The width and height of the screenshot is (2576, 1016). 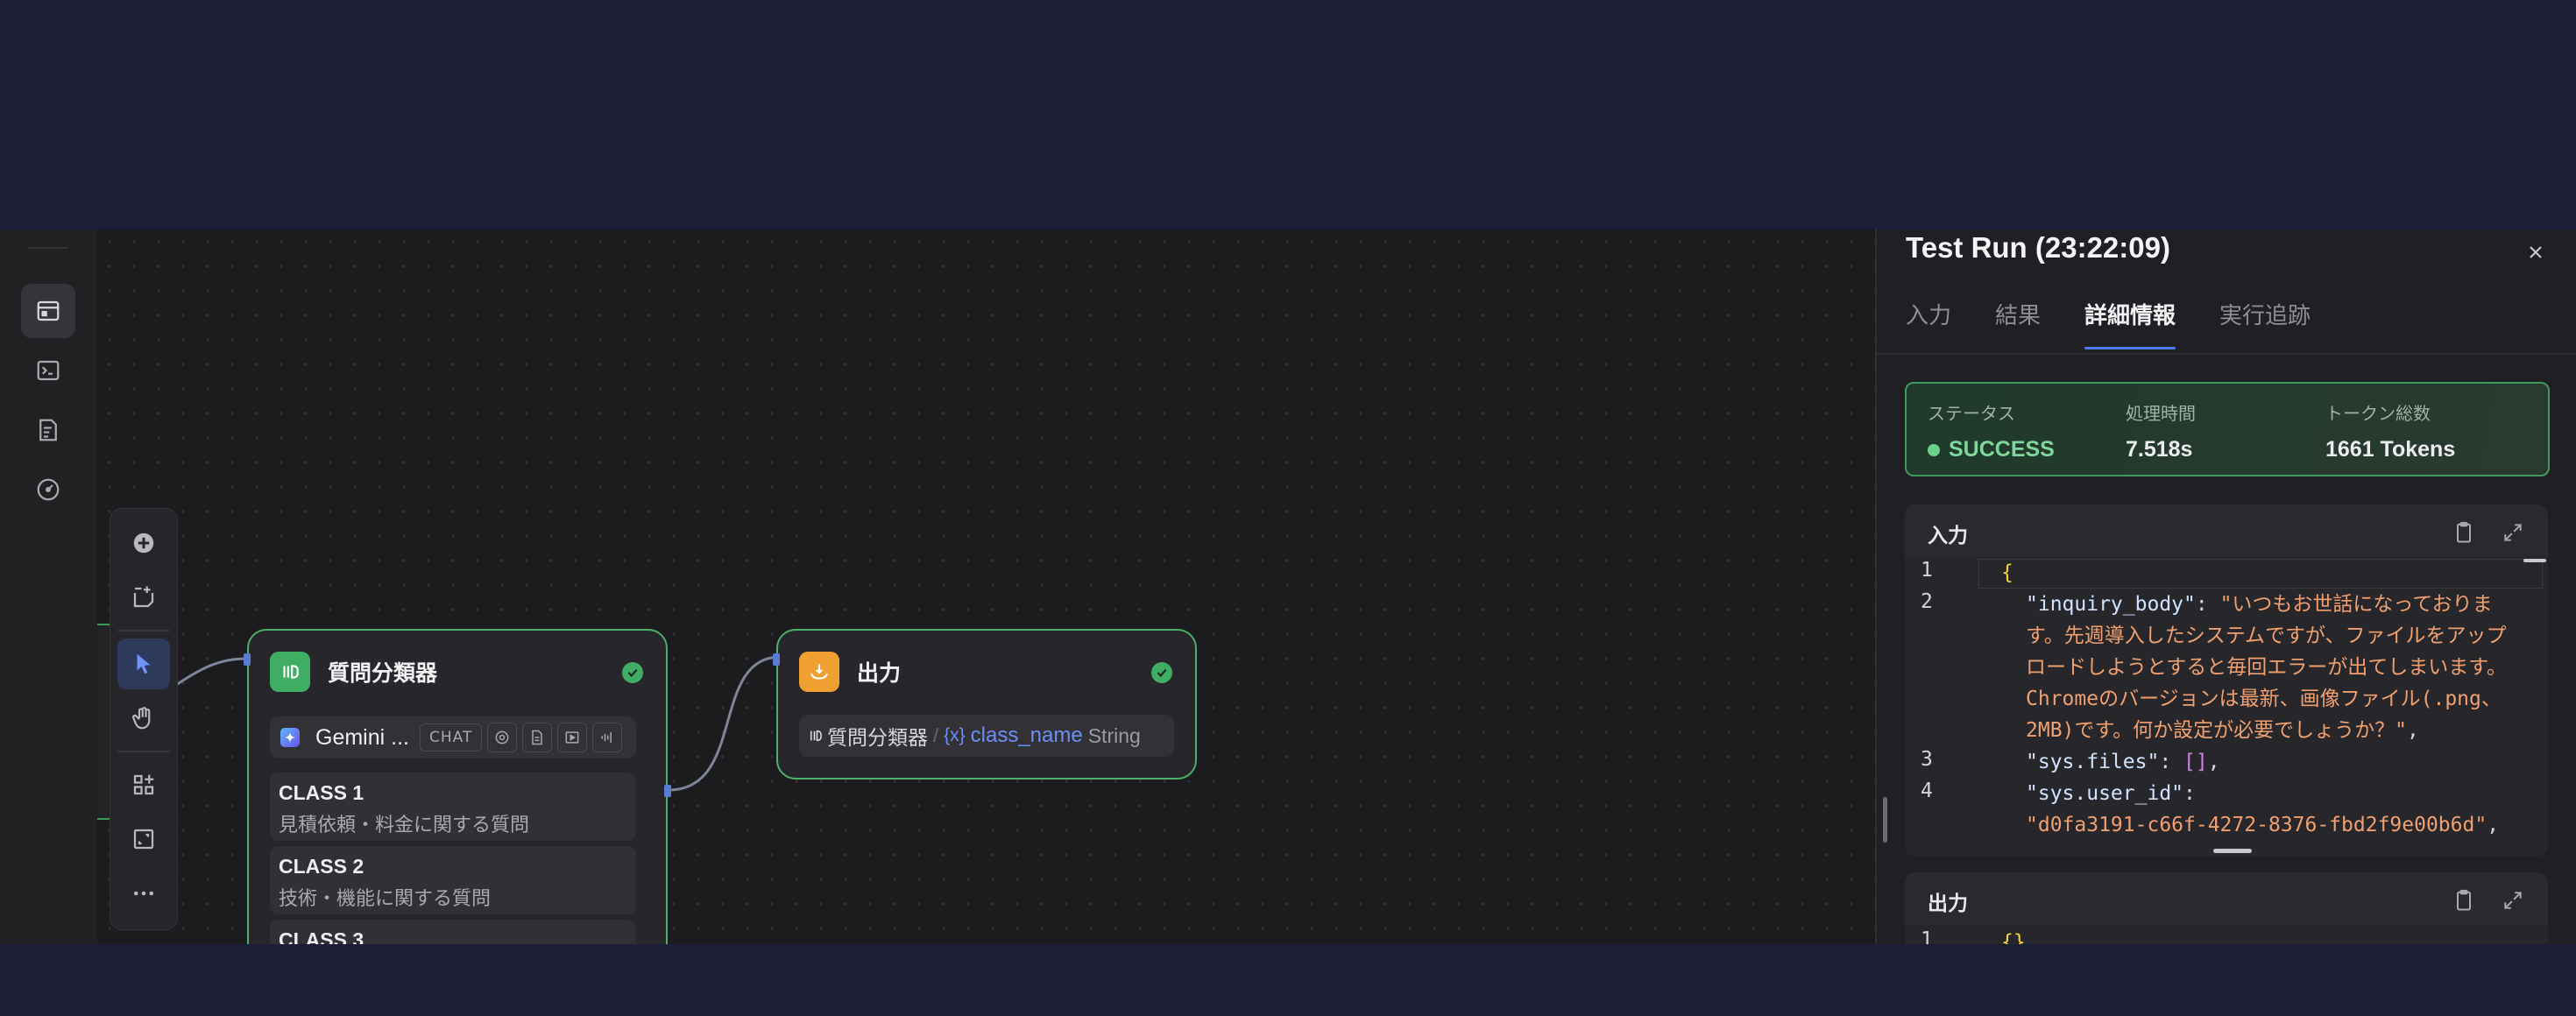 What do you see at coordinates (385, 899) in the screenshot?
I see `class-description: 技術・機能に関する質問` at bounding box center [385, 899].